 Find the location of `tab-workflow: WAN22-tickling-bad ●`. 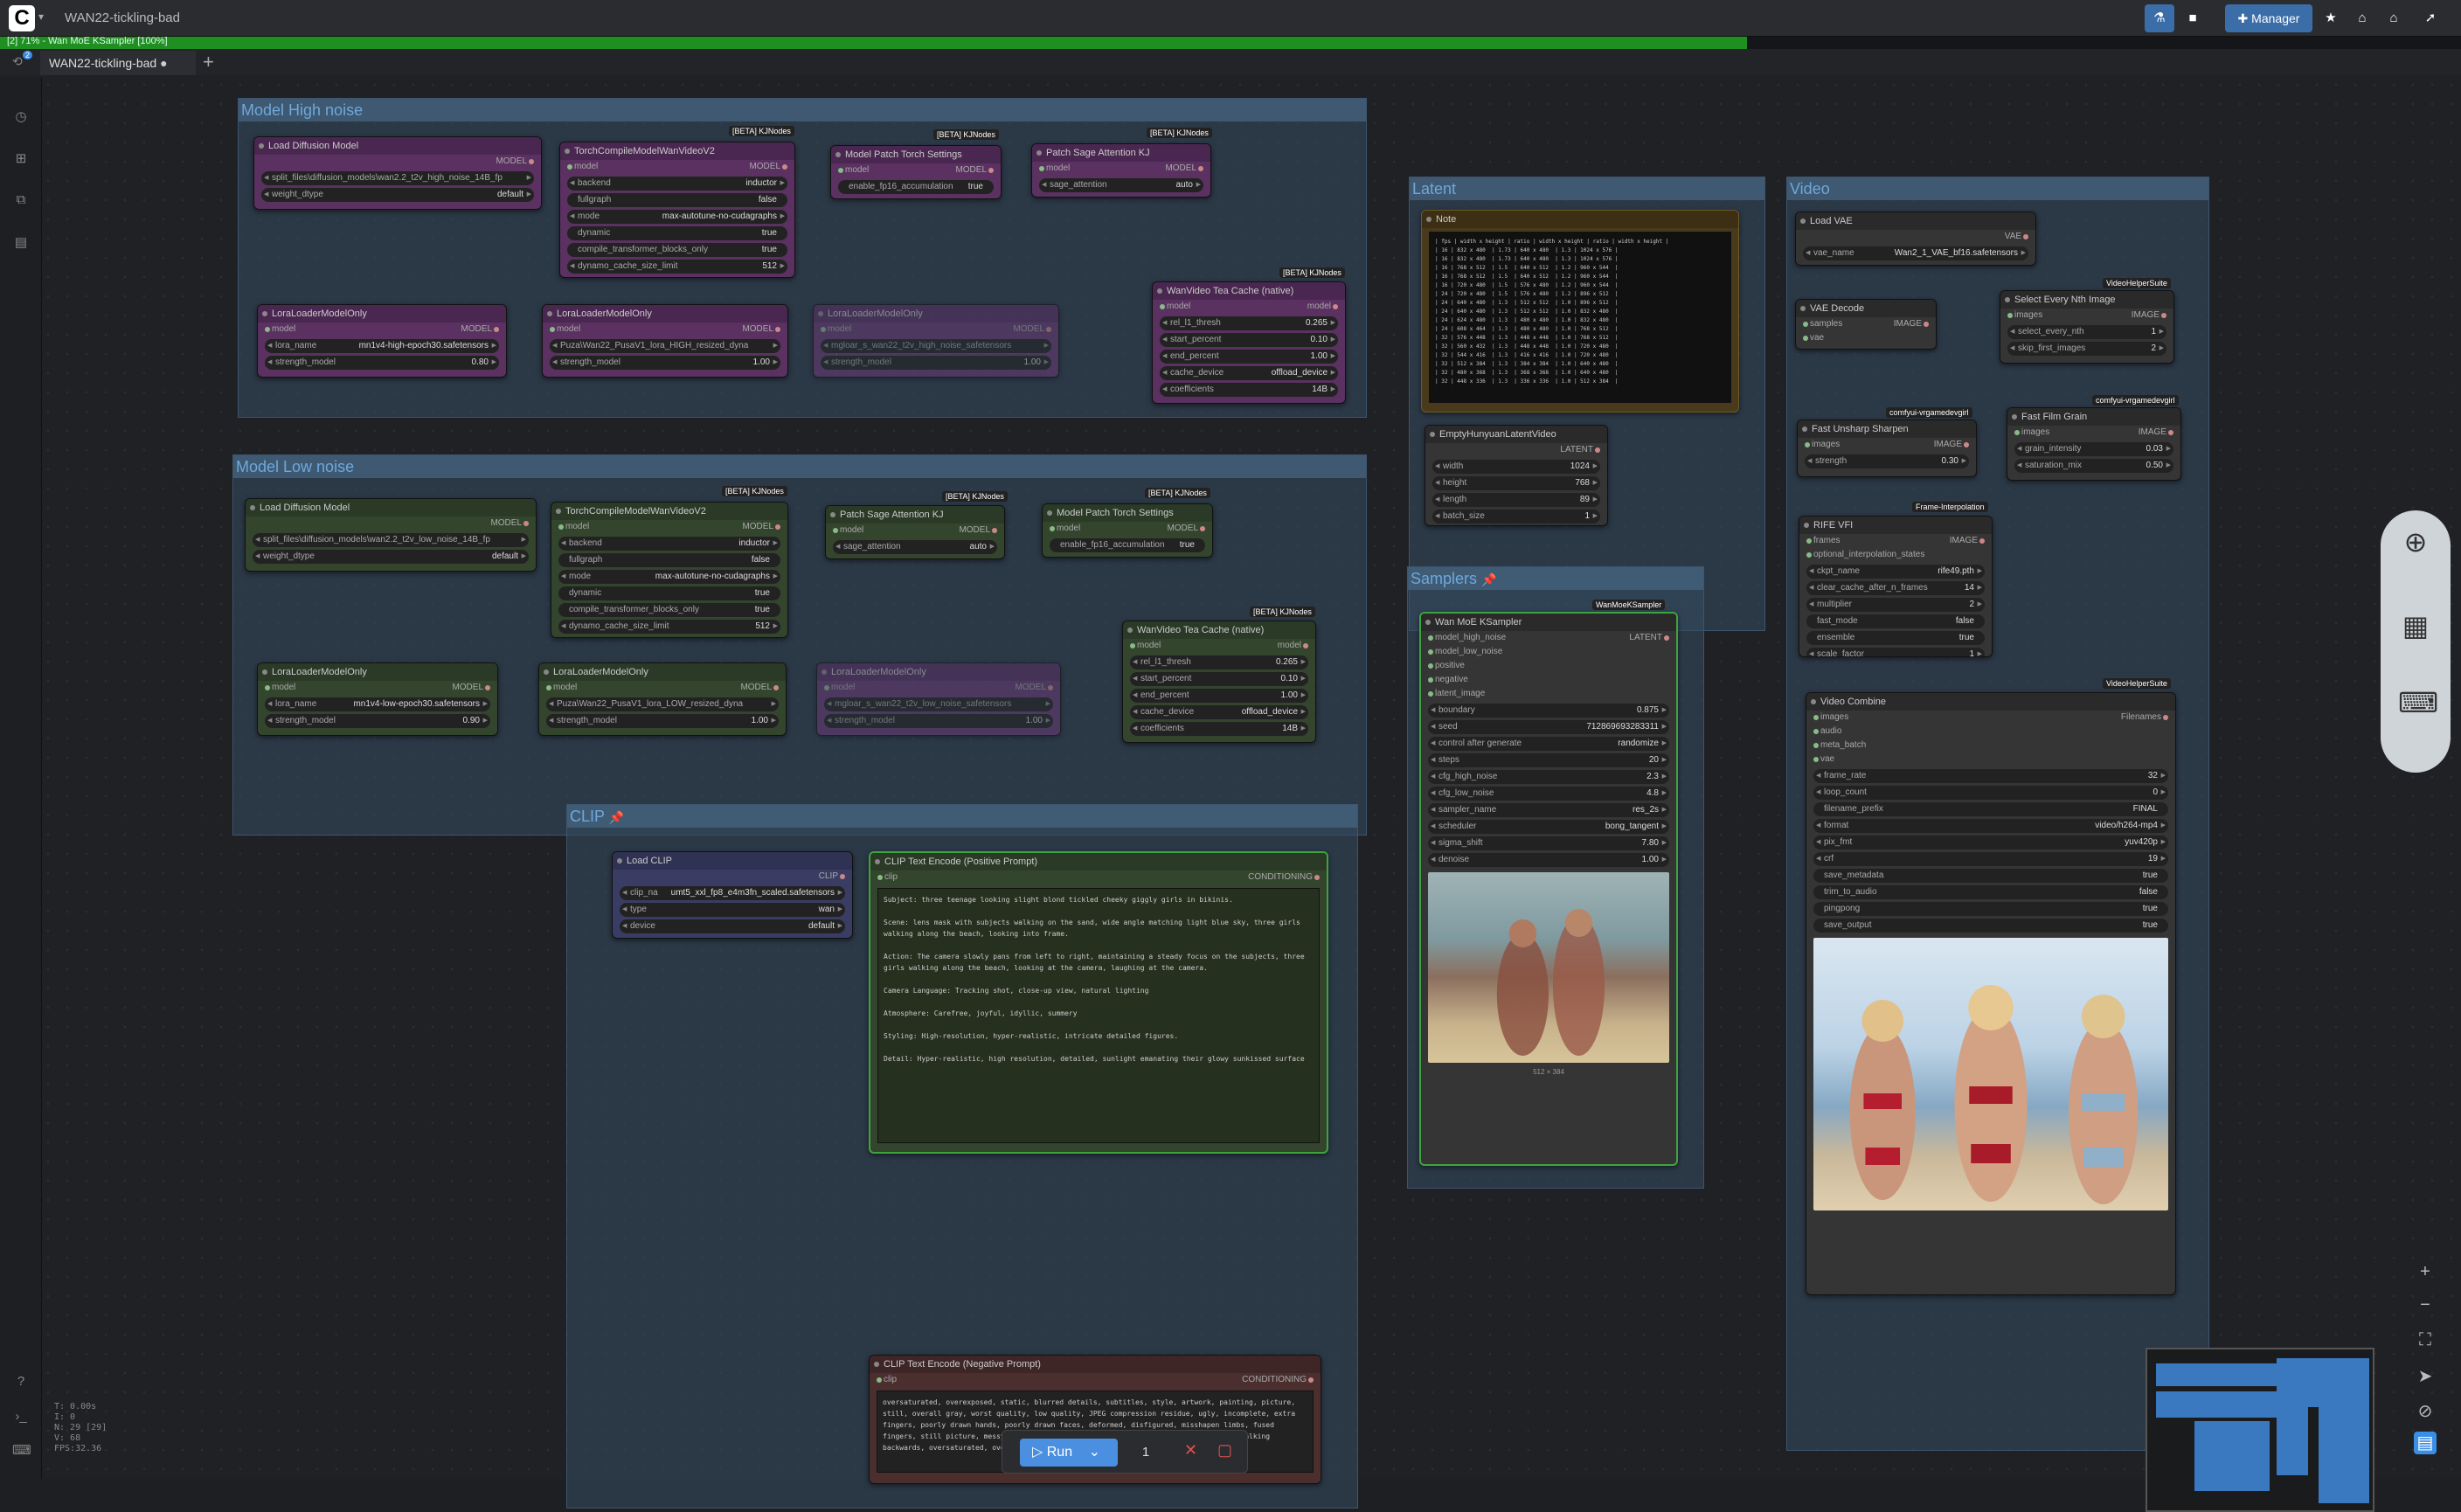

tab-workflow: WAN22-tickling-bad ● is located at coordinates (118, 64).